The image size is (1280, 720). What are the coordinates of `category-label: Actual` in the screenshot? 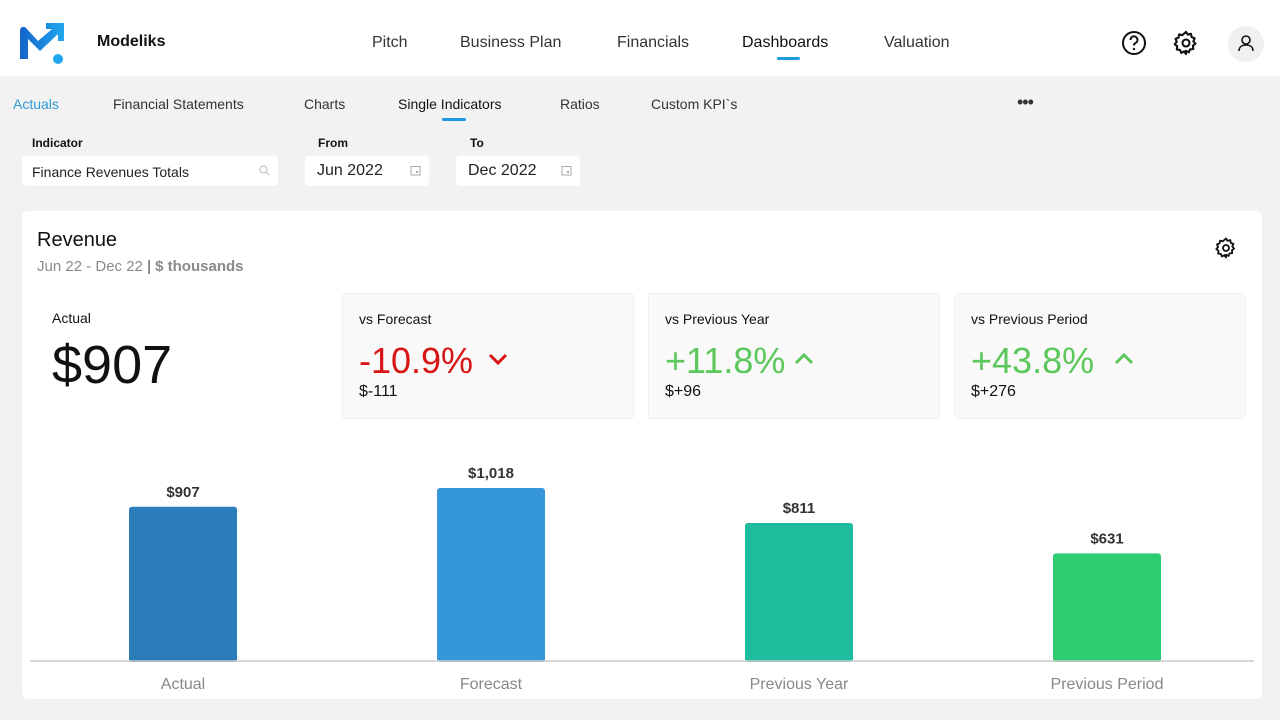 It's located at (183, 684).